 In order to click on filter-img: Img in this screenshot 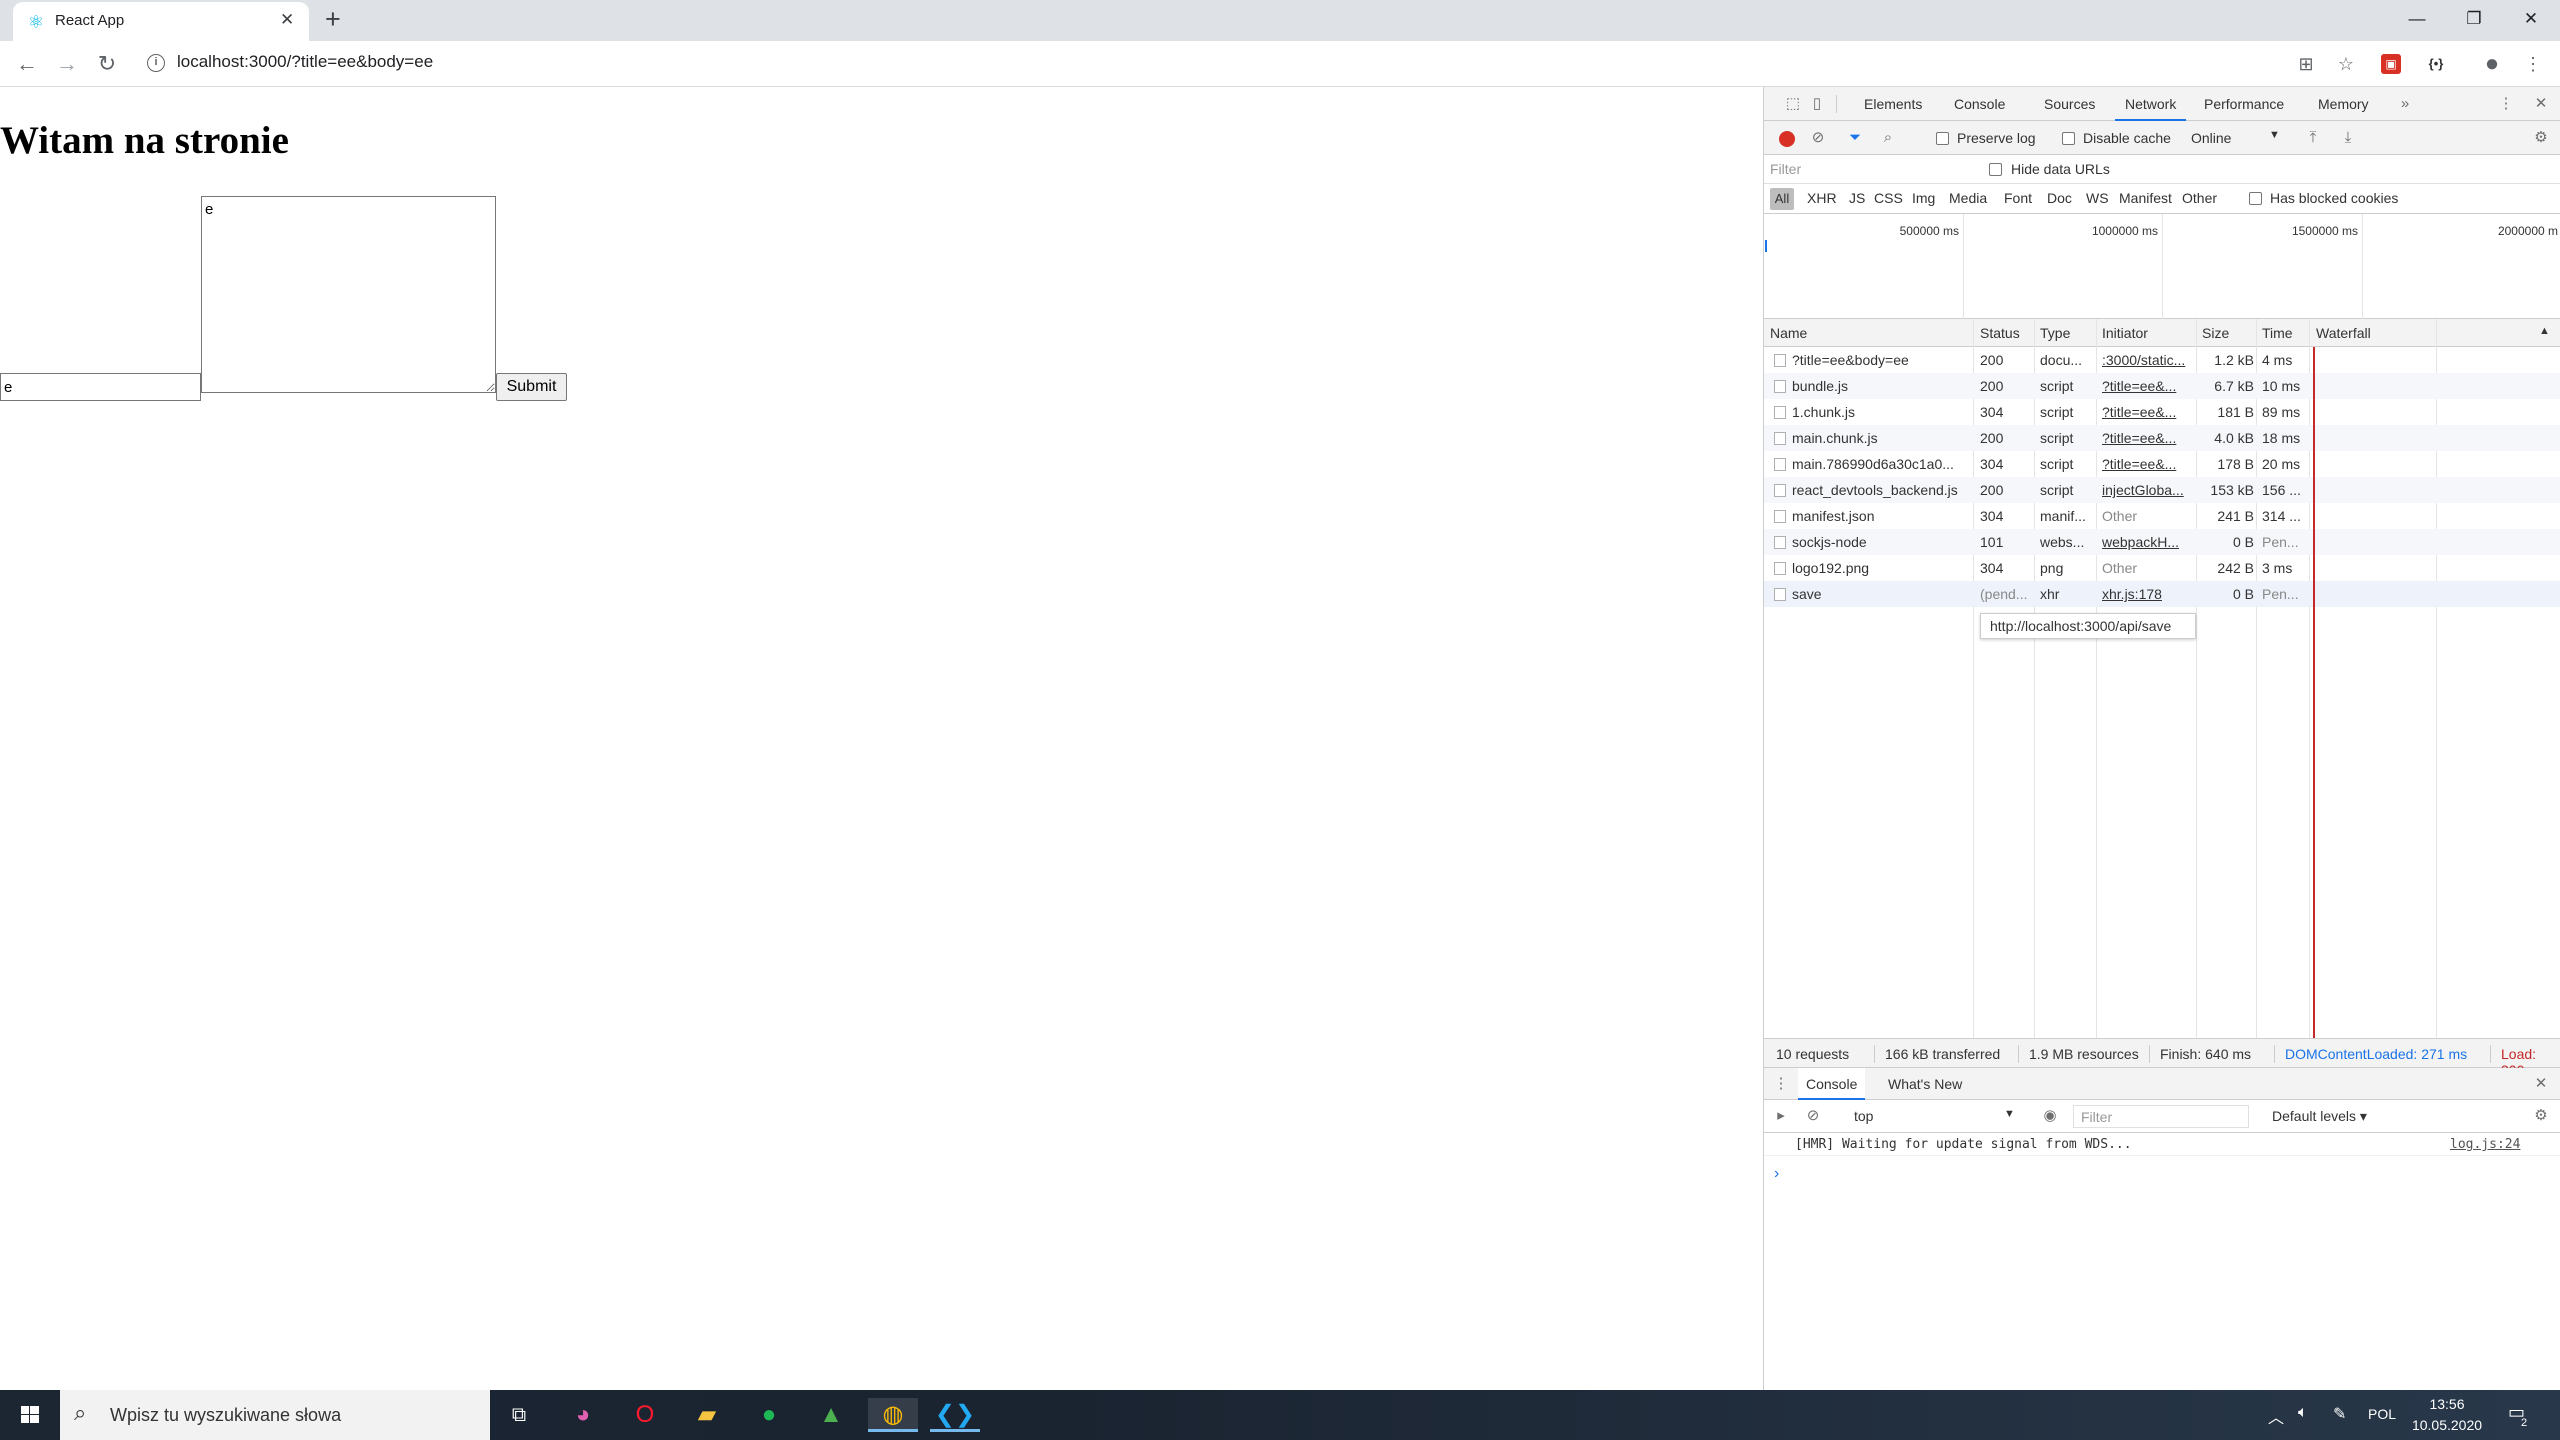, I will do `click(1923, 198)`.